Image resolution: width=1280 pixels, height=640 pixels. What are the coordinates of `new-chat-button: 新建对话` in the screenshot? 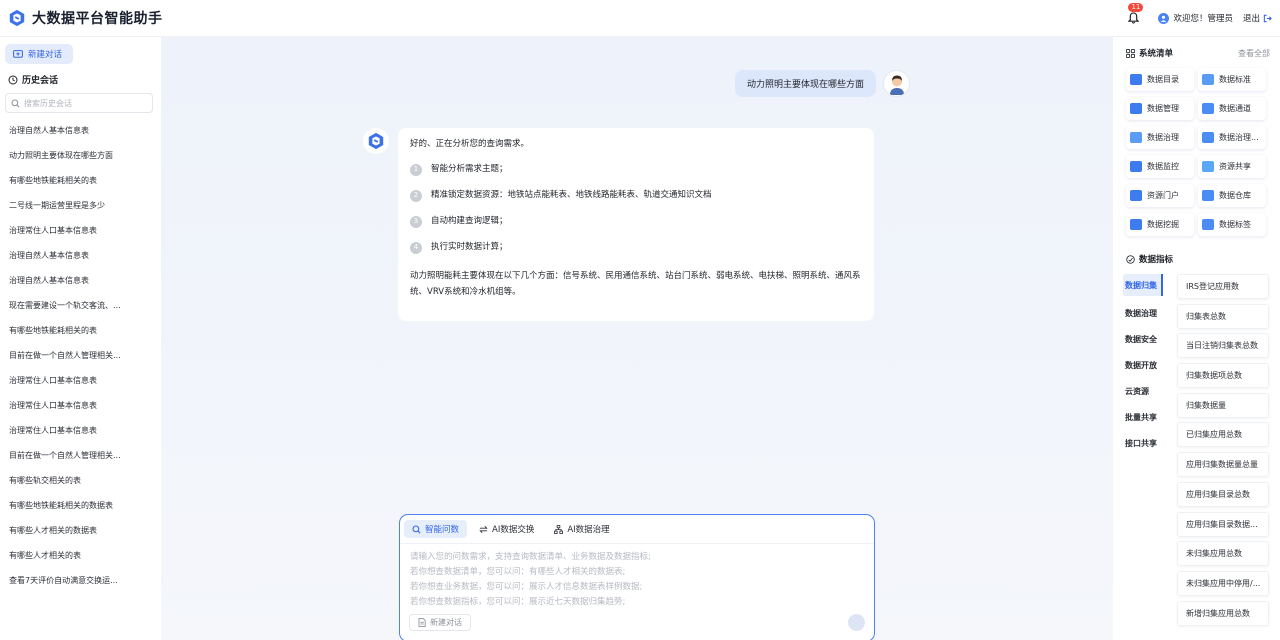 It's located at (39, 54).